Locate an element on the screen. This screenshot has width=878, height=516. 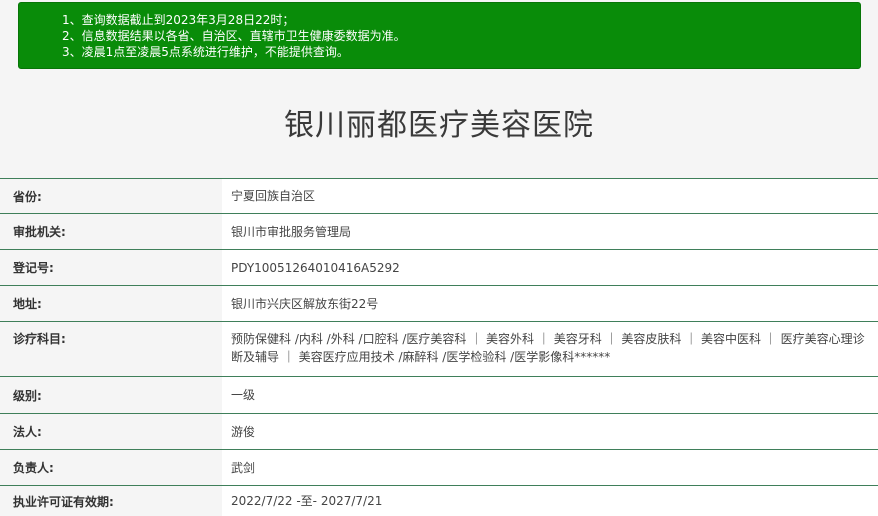
row-value: 一级 is located at coordinates (550, 395).